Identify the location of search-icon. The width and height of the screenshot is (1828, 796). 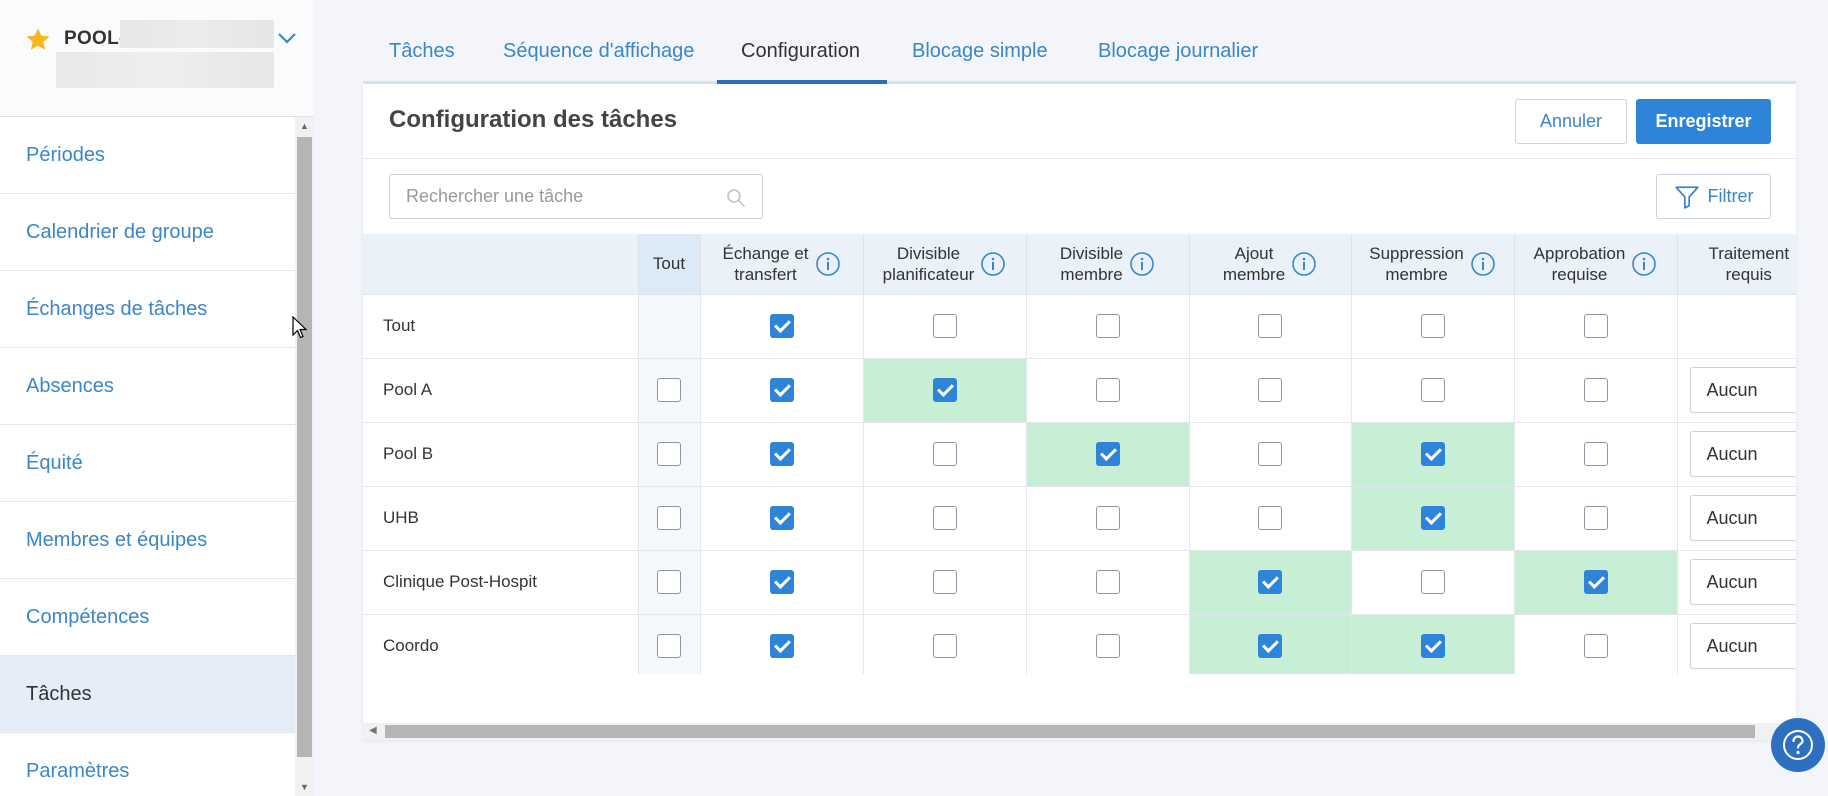
(736, 198).